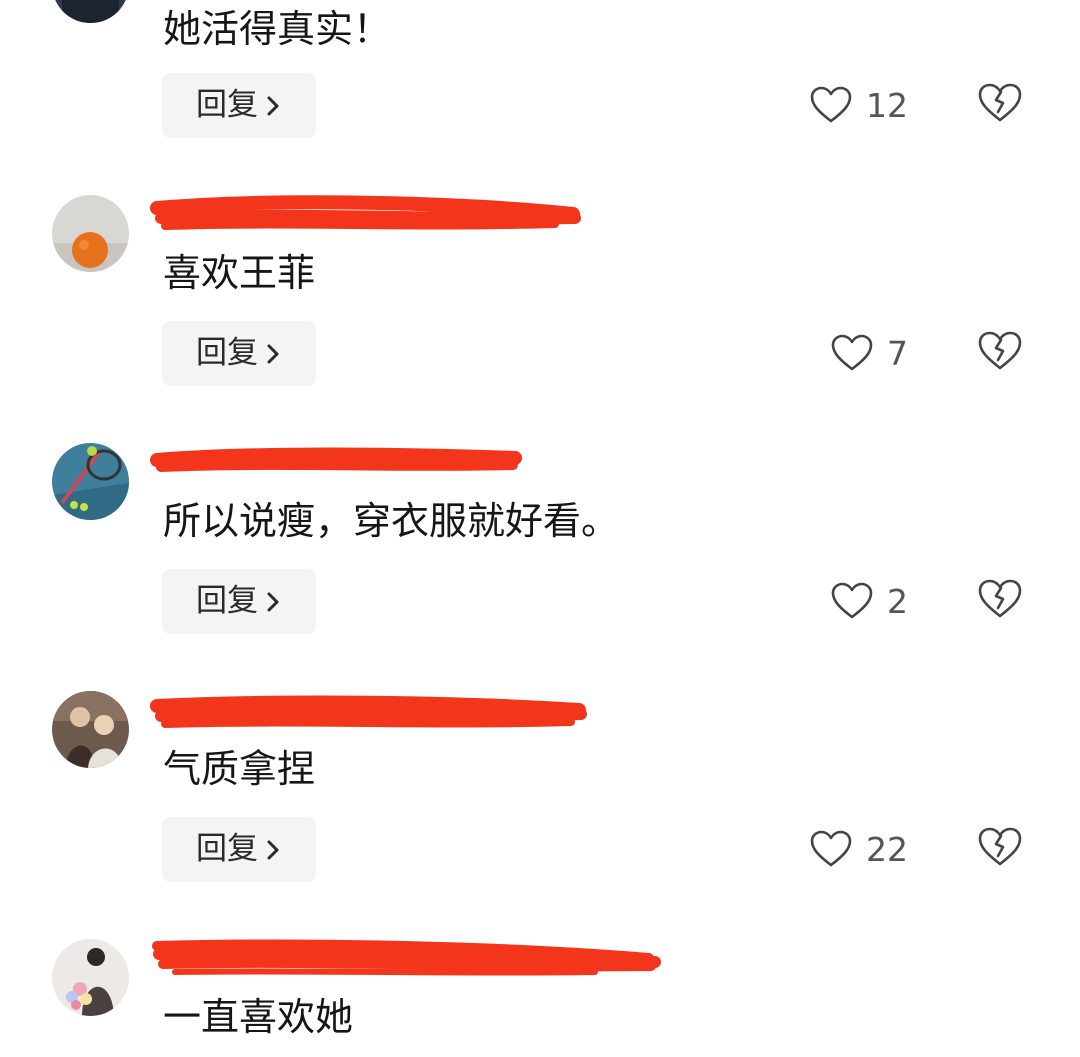 Image resolution: width=1080 pixels, height=1057 pixels. Describe the element at coordinates (897, 601) in the screenshot. I see `like-count: 2` at that location.